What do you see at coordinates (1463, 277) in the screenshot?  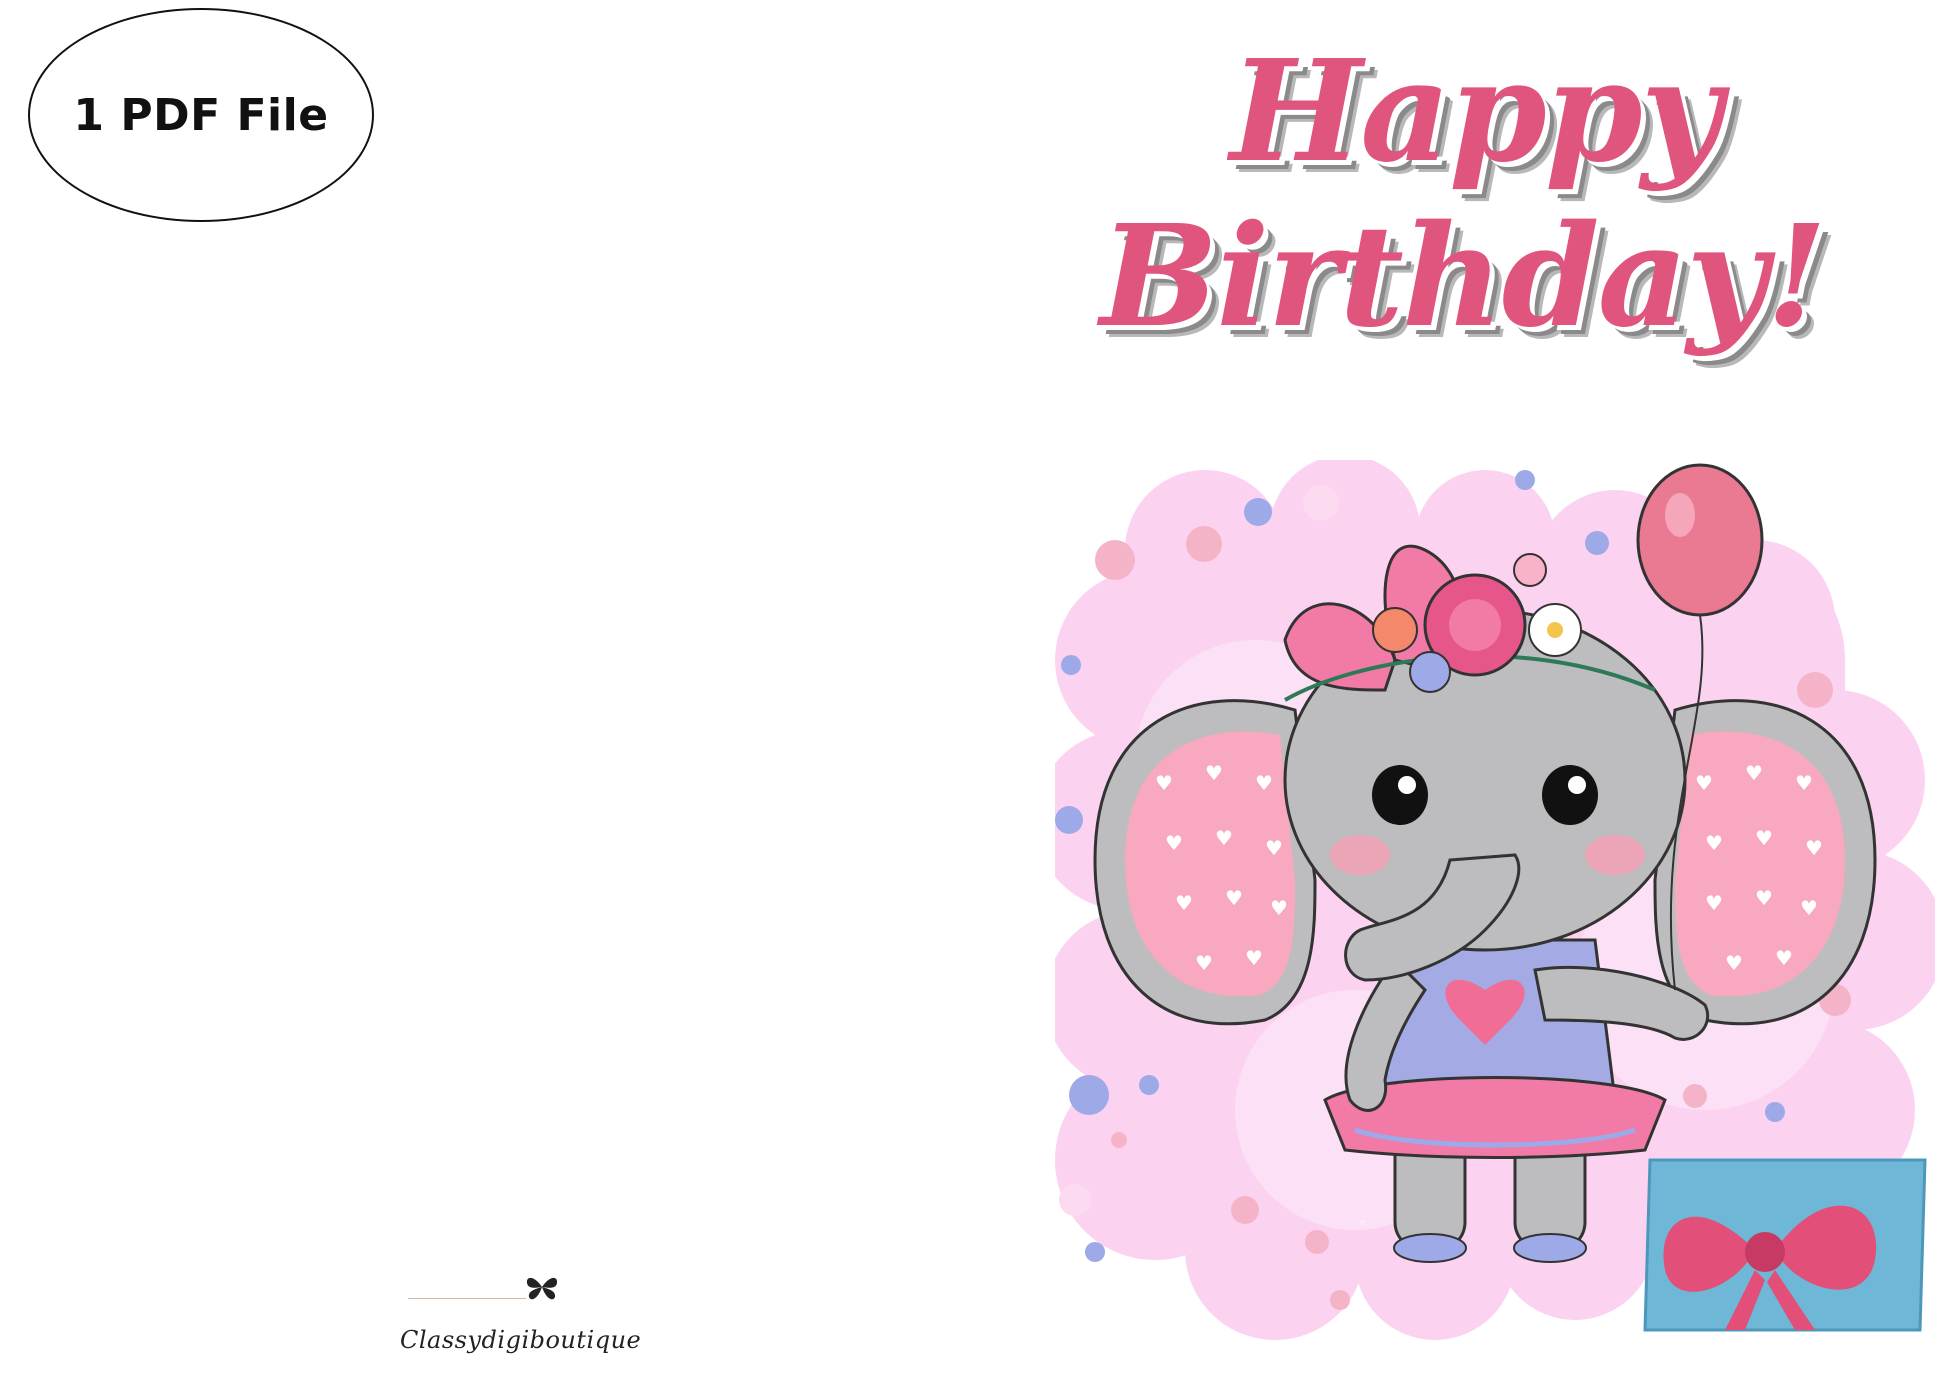 I see `title-line-birthday: Birthday!` at bounding box center [1463, 277].